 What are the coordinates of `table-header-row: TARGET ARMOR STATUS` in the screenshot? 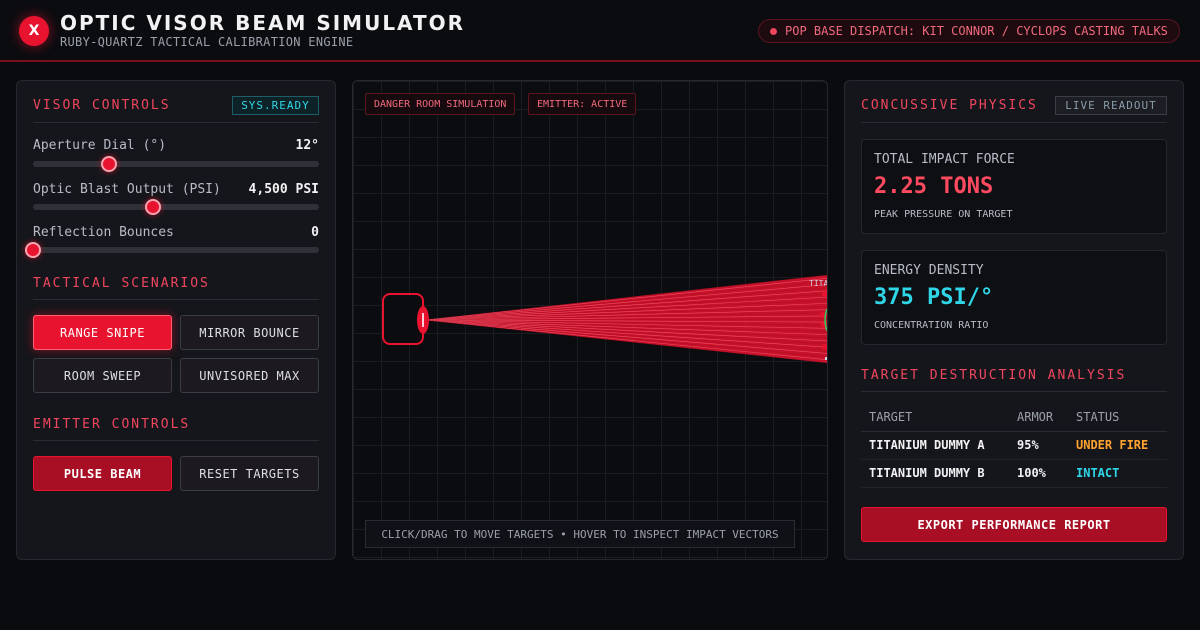 It's located at (1014, 417).